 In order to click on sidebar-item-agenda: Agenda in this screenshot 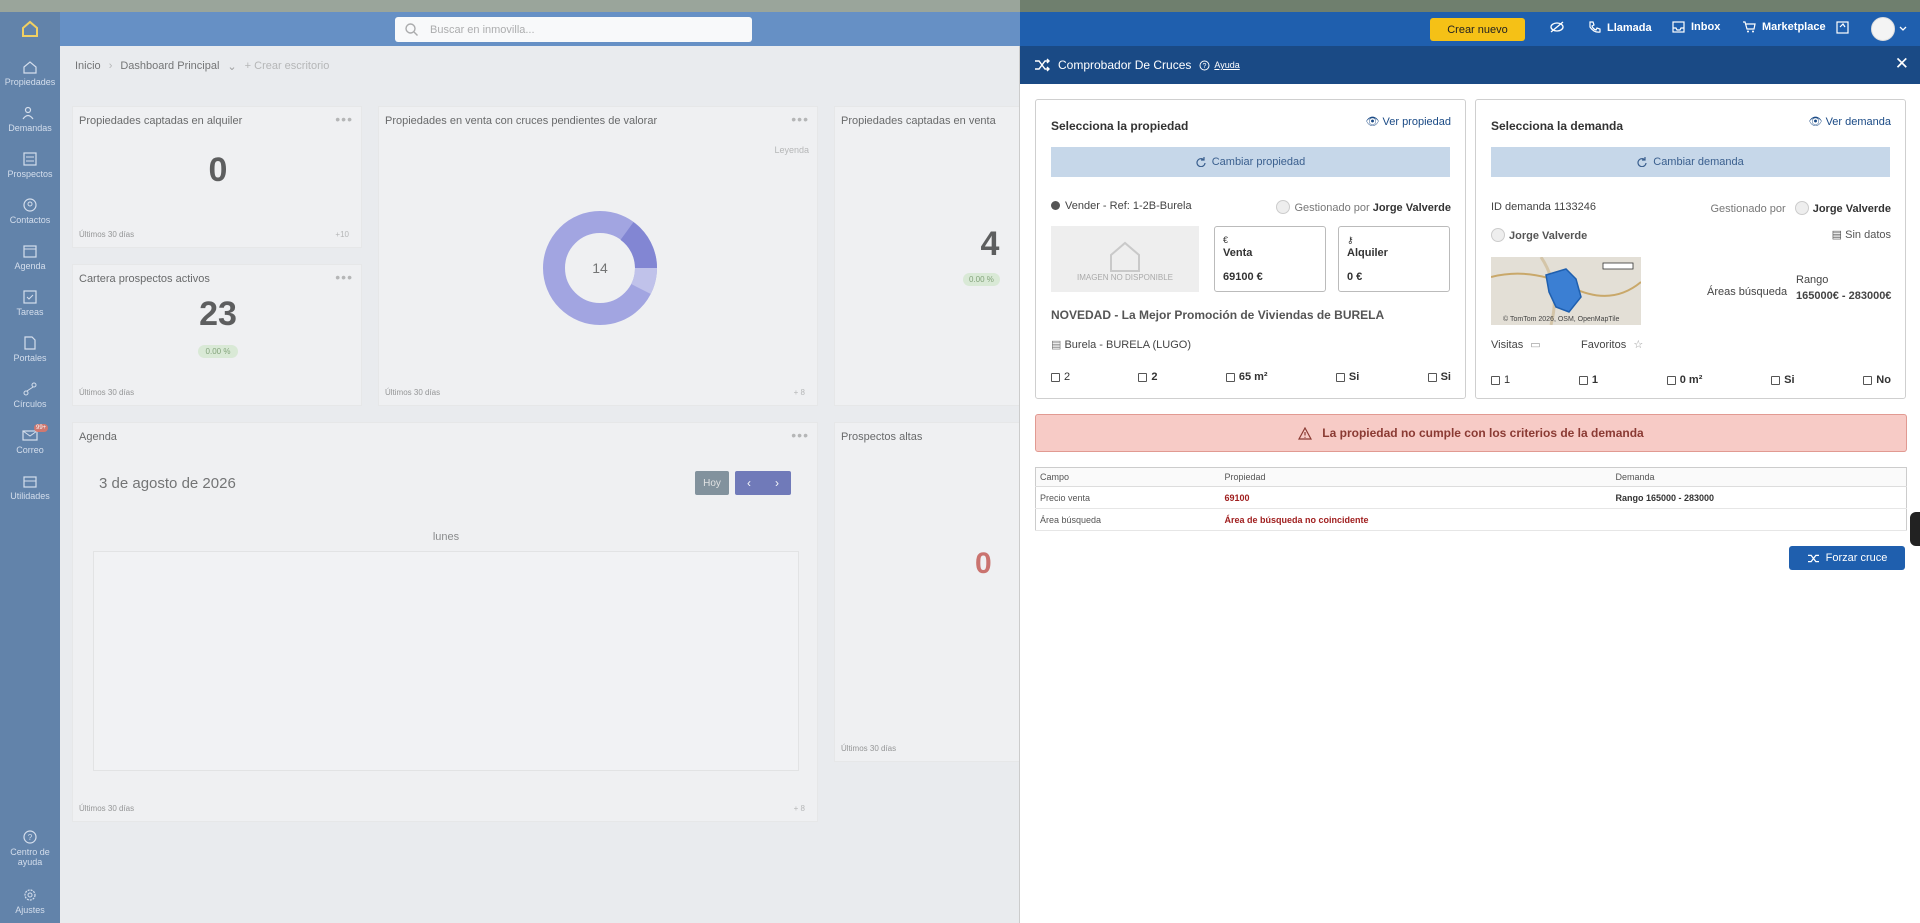, I will do `click(30, 257)`.